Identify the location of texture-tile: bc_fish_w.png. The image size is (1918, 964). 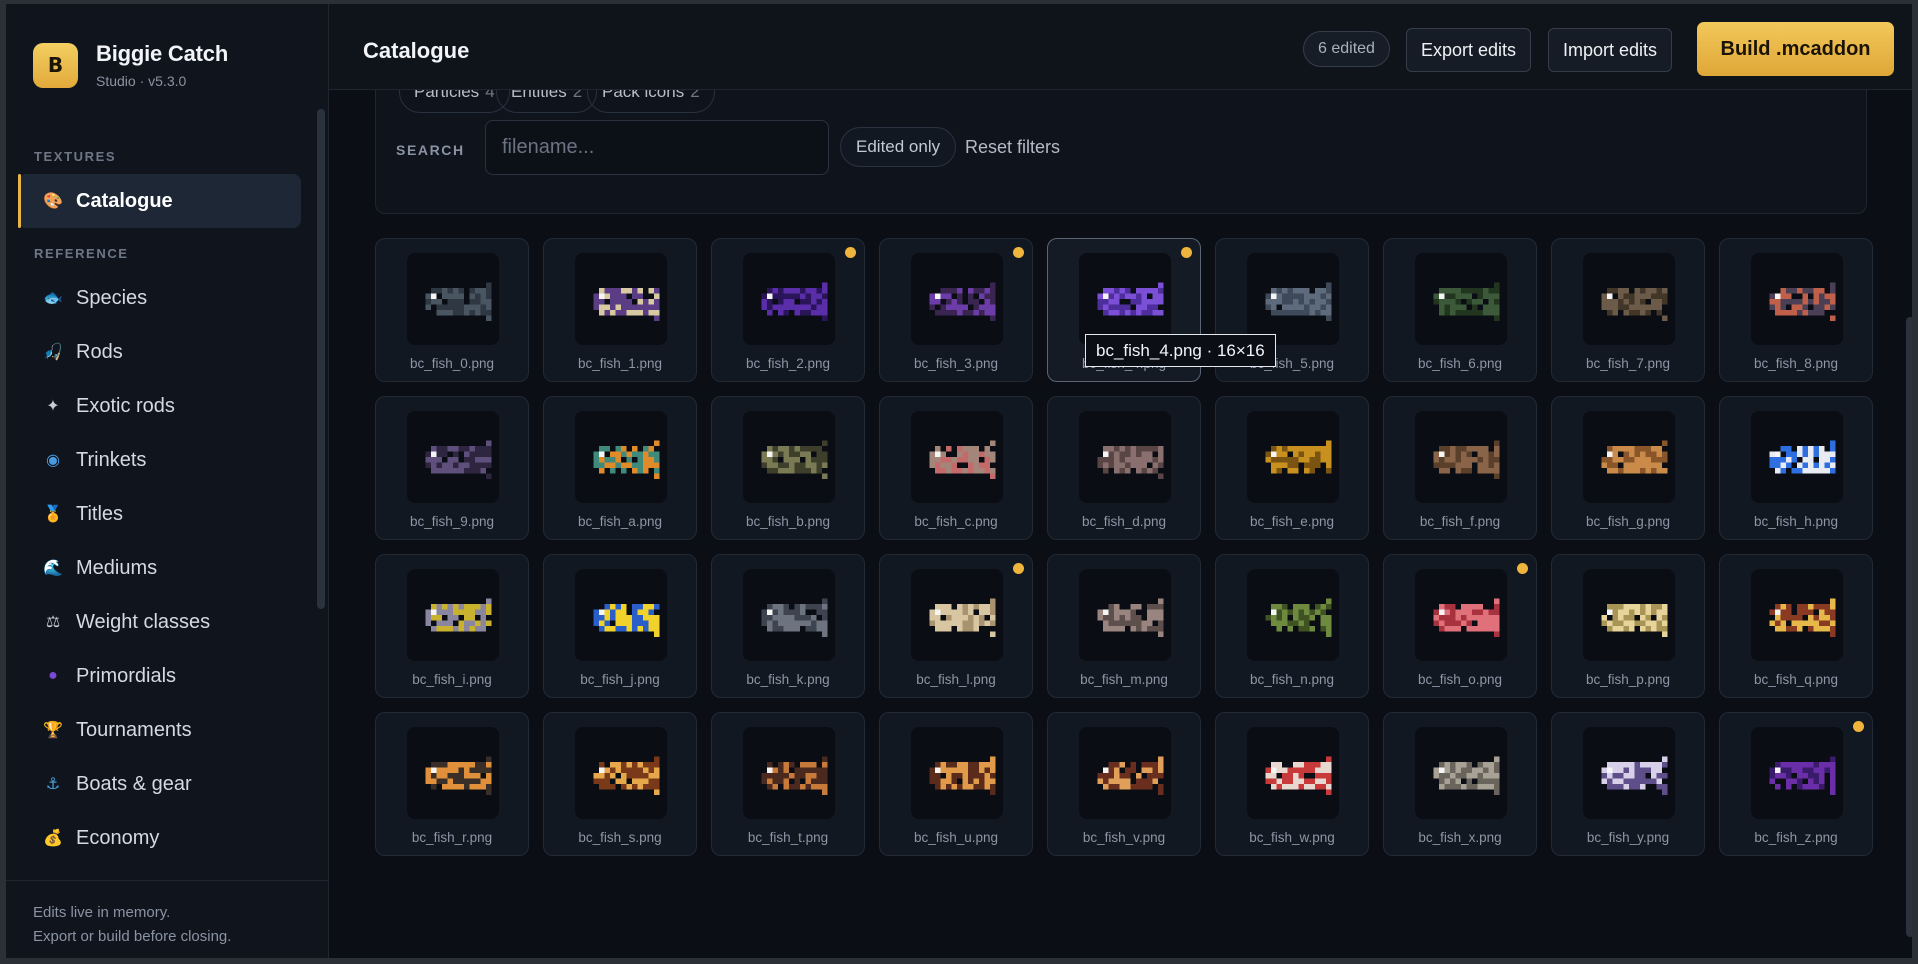
(1292, 784).